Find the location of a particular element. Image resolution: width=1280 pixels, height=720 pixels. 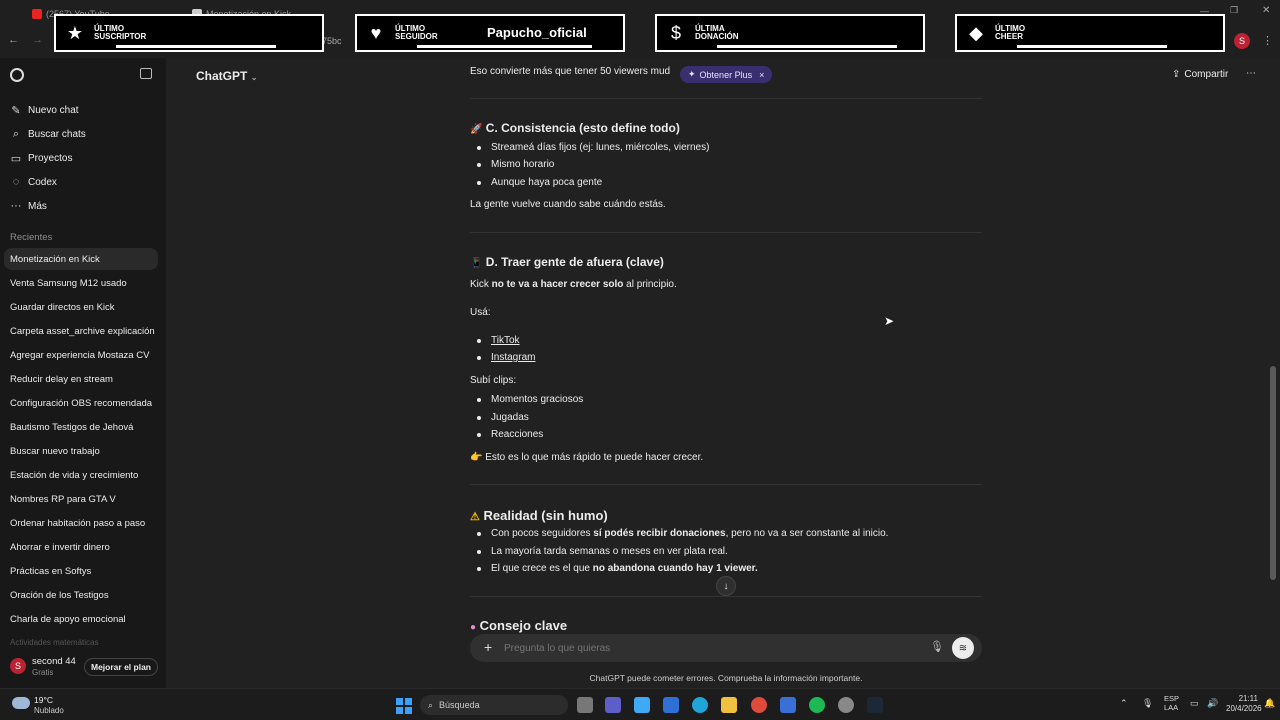

message-text: Usá: is located at coordinates (480, 312).